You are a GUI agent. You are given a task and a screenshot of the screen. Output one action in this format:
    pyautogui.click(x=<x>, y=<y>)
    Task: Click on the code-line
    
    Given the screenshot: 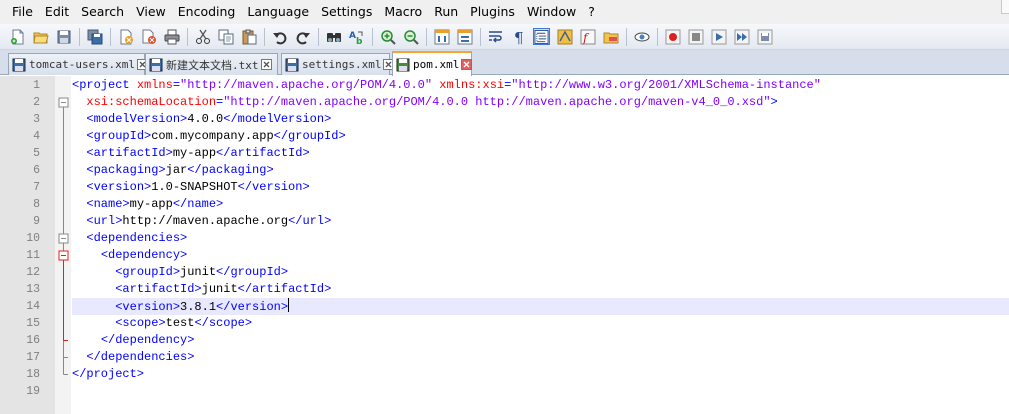 What is the action you would take?
    pyautogui.click(x=540, y=391)
    